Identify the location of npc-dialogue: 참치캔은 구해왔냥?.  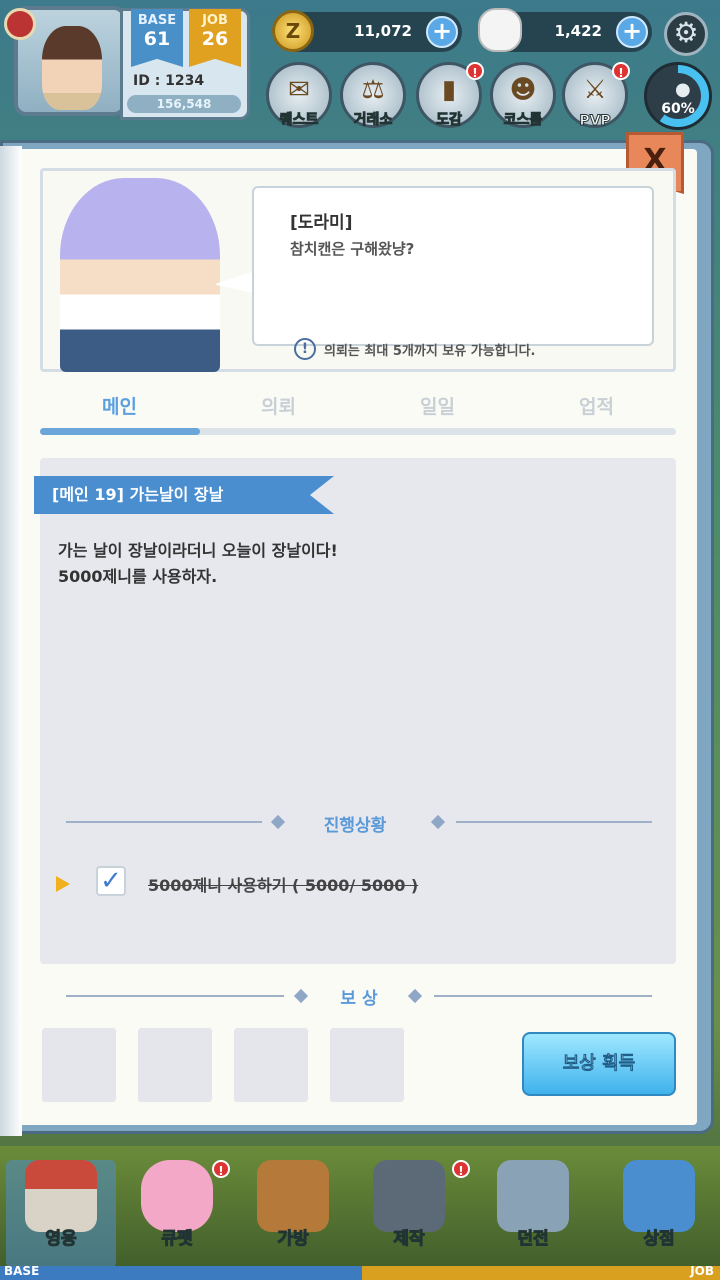
(352, 249).